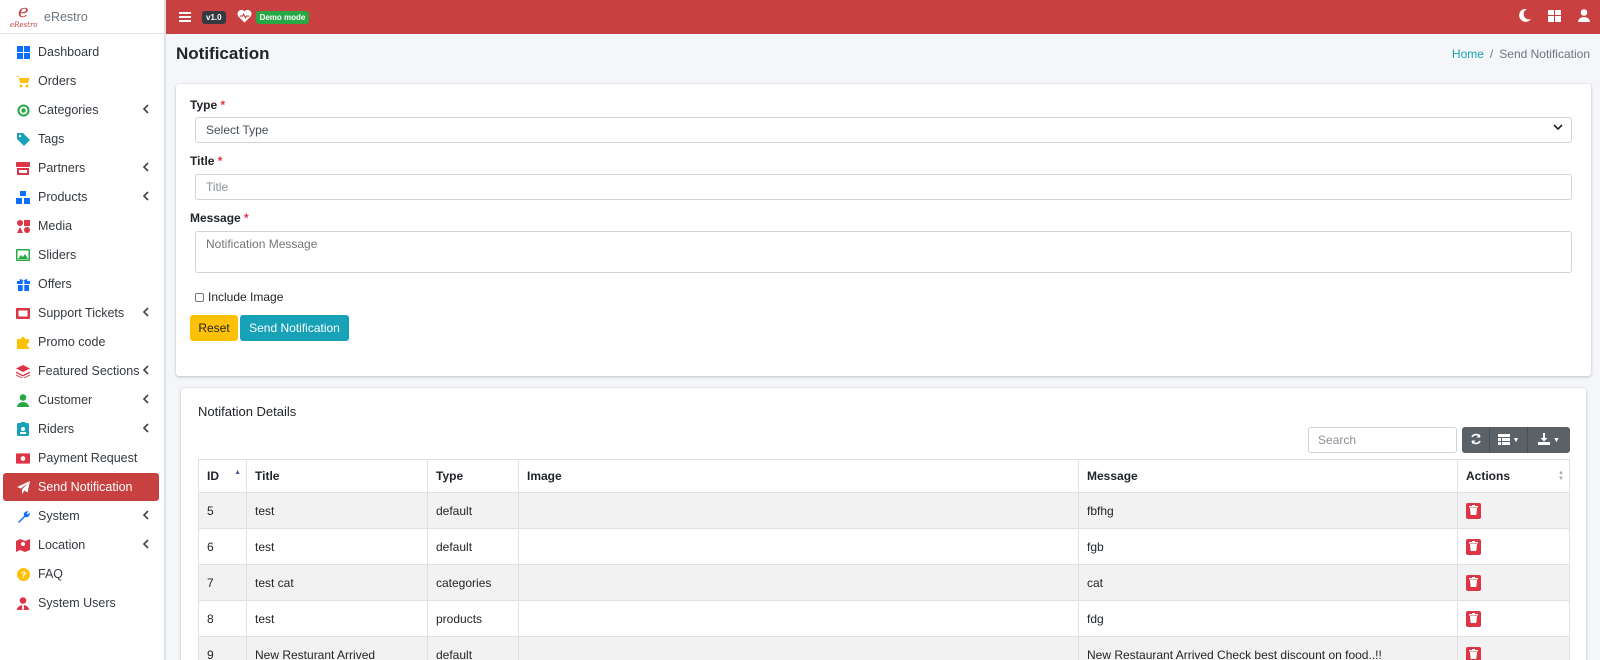  What do you see at coordinates (23, 545) in the screenshot?
I see `map-icon` at bounding box center [23, 545].